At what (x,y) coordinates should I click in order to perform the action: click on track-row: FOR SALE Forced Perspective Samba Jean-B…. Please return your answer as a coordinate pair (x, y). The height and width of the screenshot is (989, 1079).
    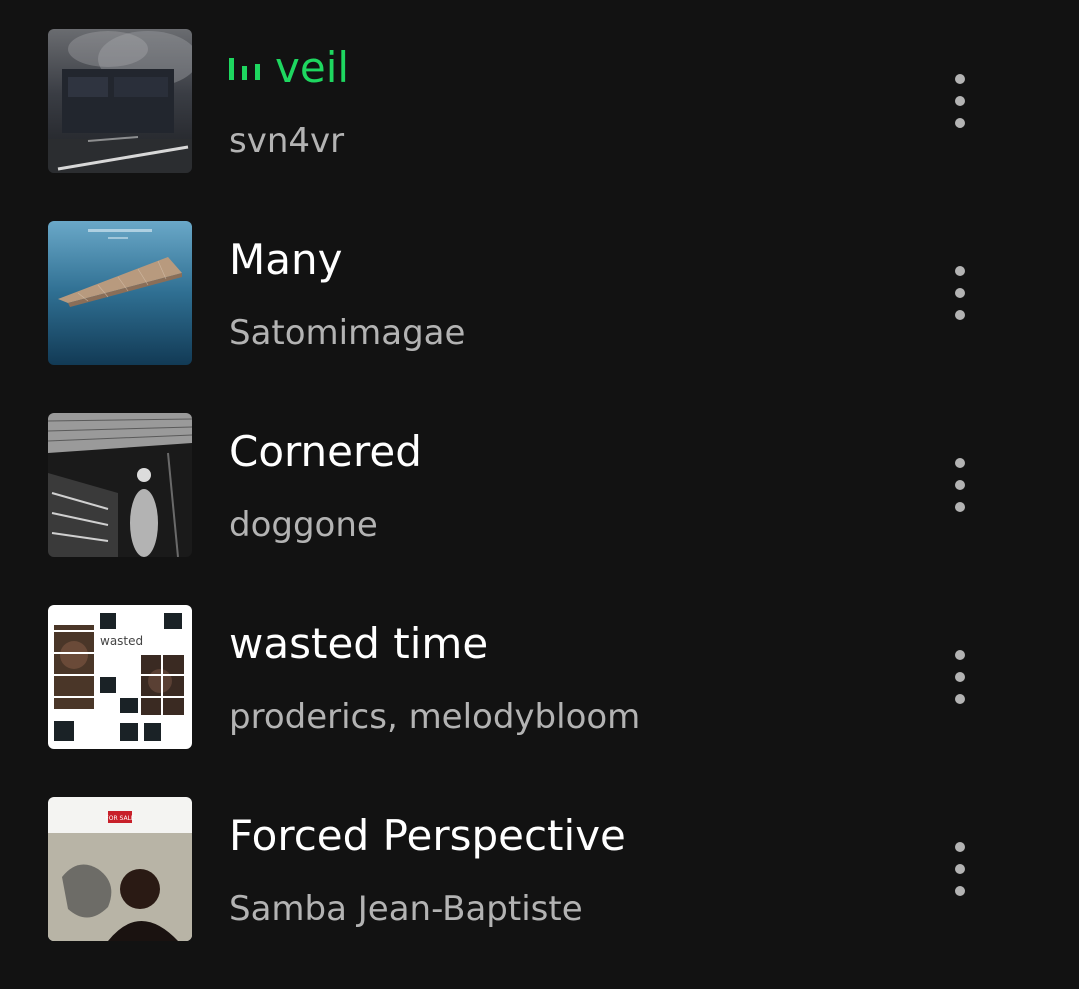
    Looking at the image, I should click on (539, 869).